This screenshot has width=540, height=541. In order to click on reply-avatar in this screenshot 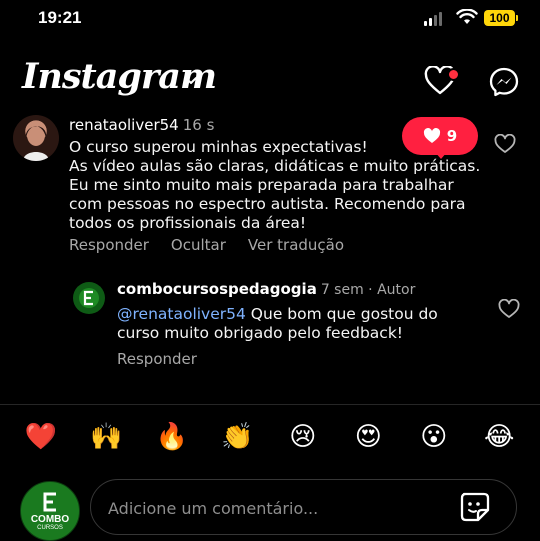, I will do `click(89, 298)`.